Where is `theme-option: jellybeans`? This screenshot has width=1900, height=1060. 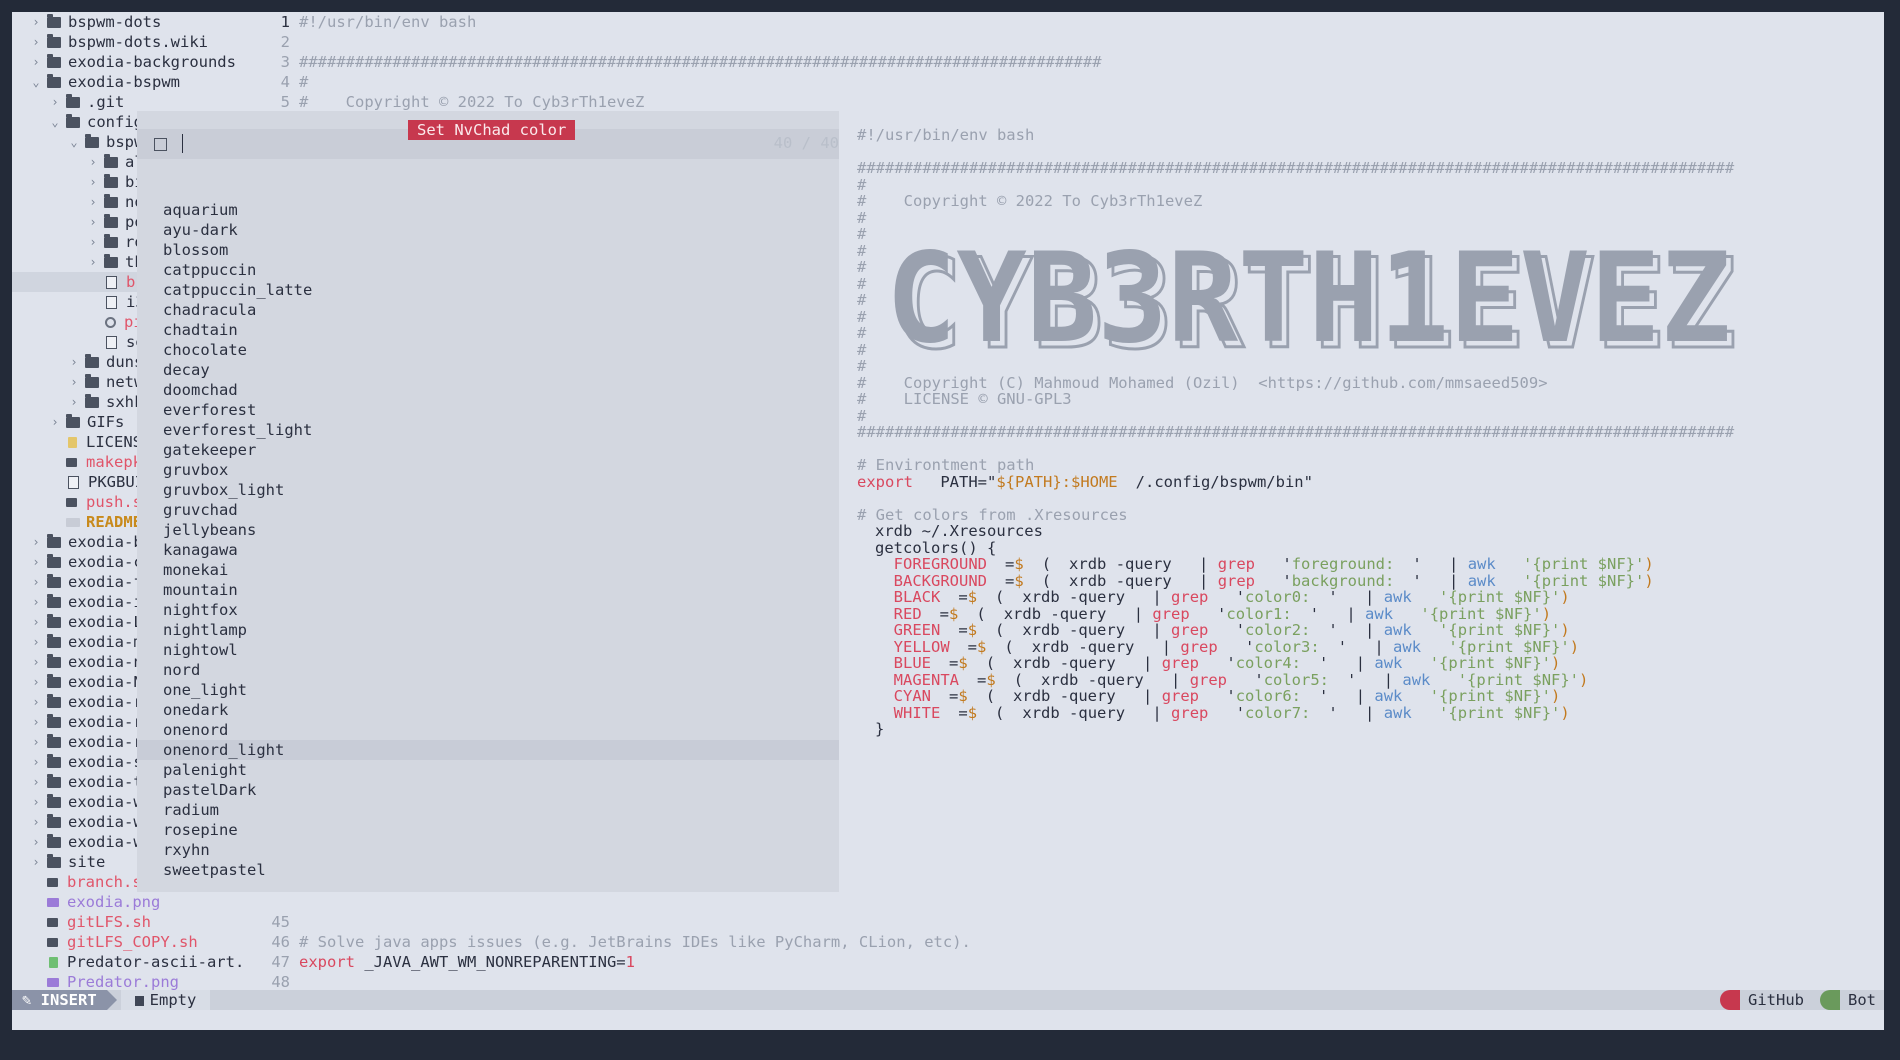 theme-option: jellybeans is located at coordinates (488, 530).